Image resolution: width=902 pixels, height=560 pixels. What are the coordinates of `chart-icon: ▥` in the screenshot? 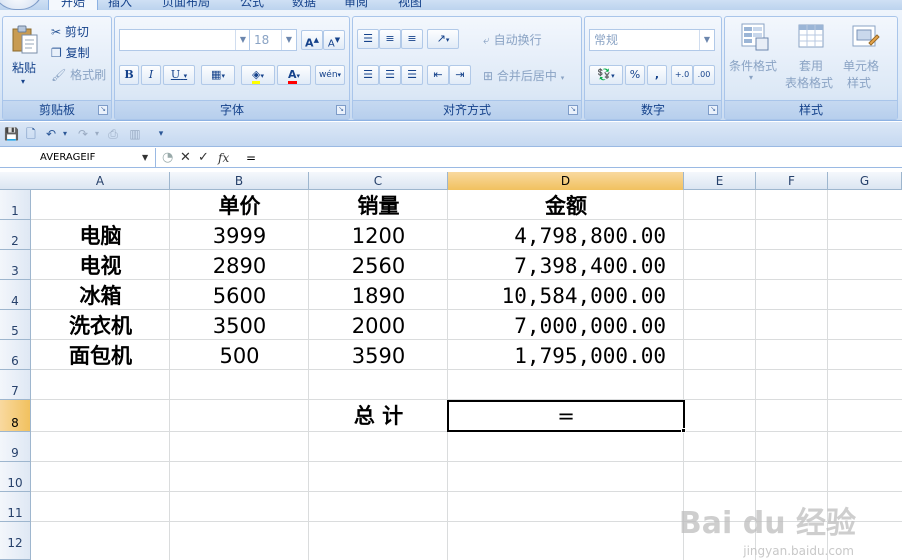 It's located at (135, 134).